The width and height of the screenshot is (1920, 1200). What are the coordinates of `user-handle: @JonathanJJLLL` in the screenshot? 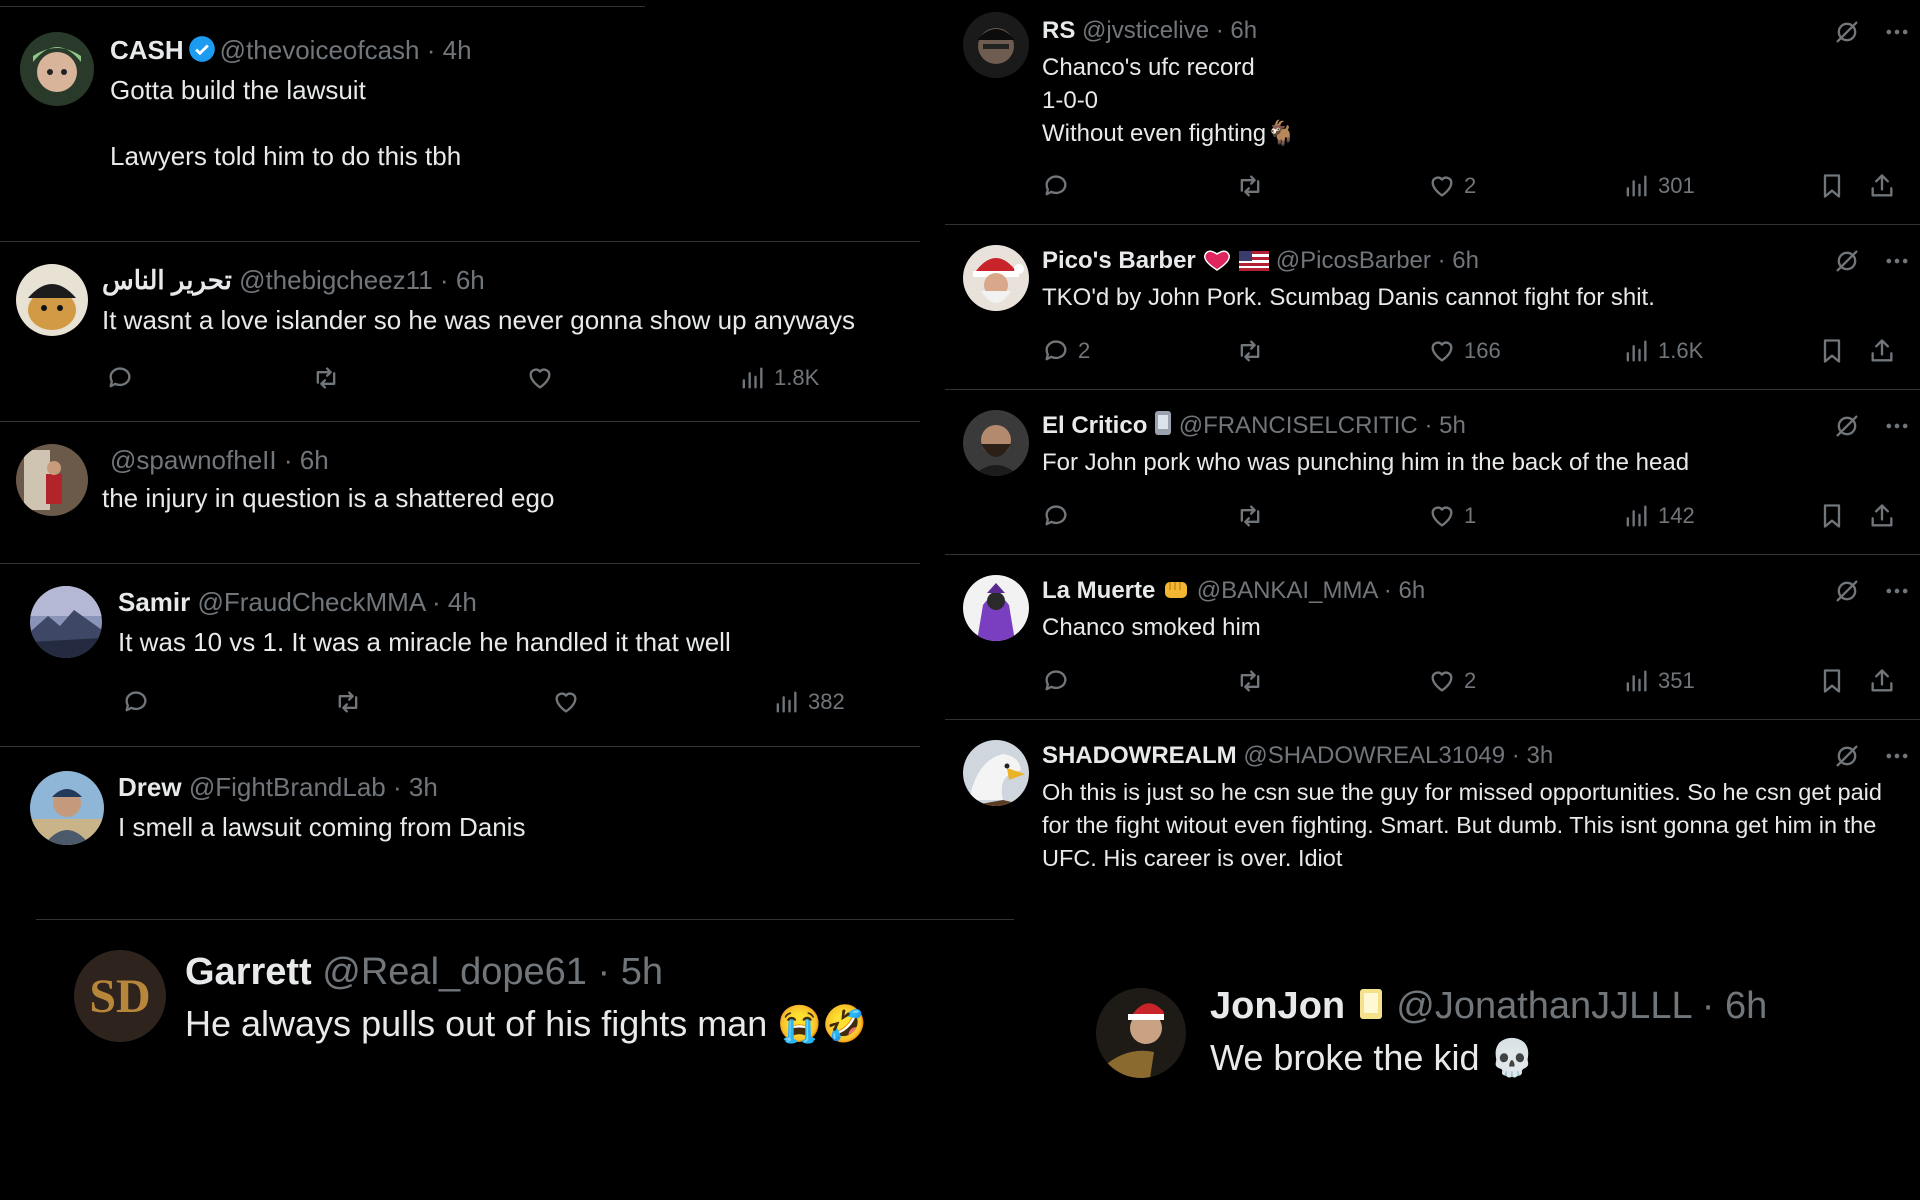 It's located at (1543, 1006).